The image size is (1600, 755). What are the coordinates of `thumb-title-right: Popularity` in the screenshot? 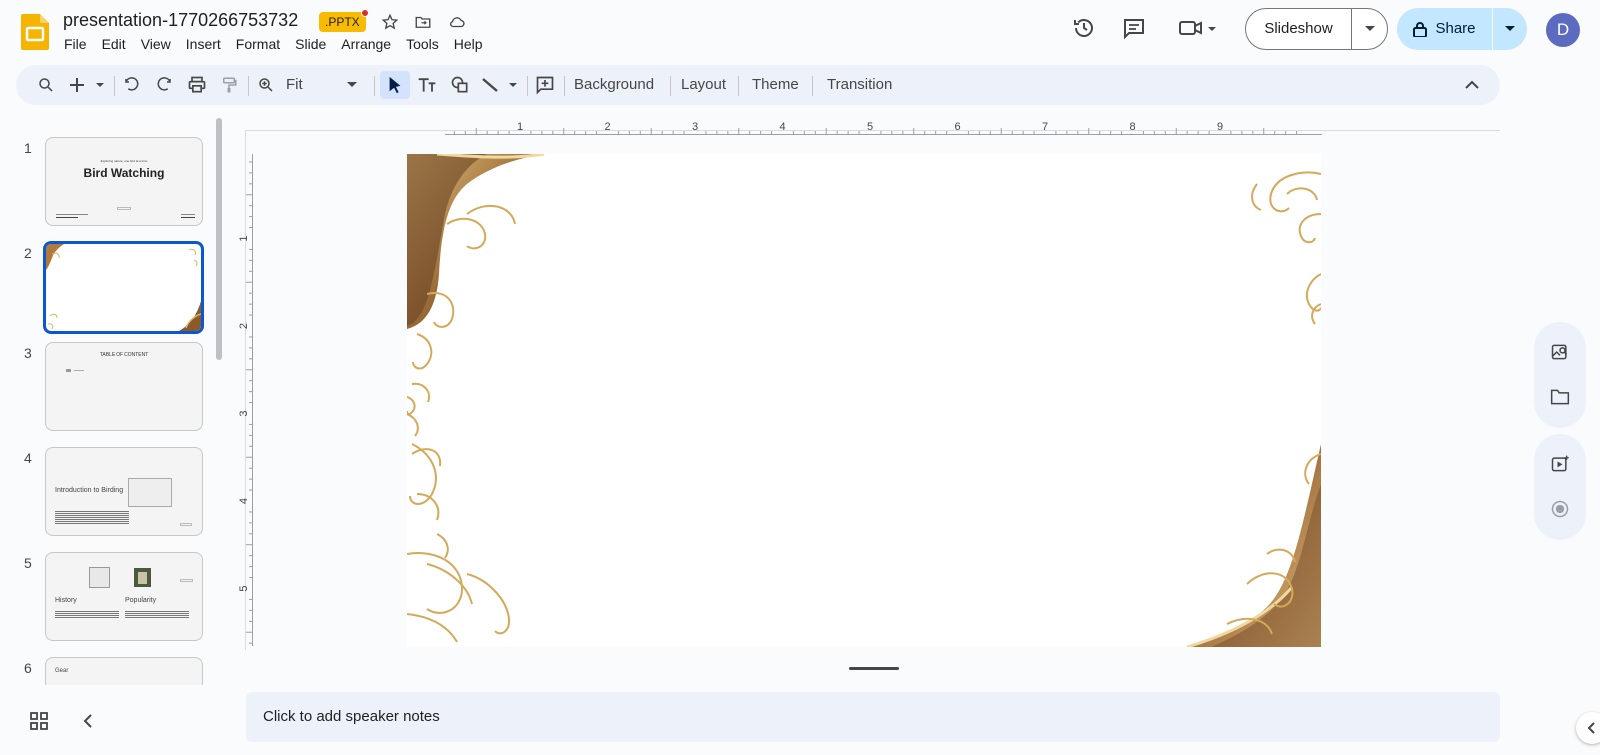 It's located at (141, 600).